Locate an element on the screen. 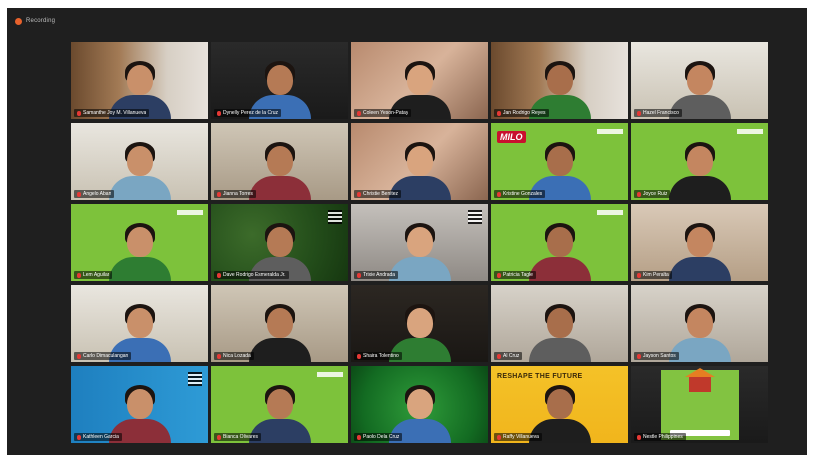 Image resolution: width=814 pixels, height=463 pixels. participant-name-label: Trixie Andrada is located at coordinates (376, 275).